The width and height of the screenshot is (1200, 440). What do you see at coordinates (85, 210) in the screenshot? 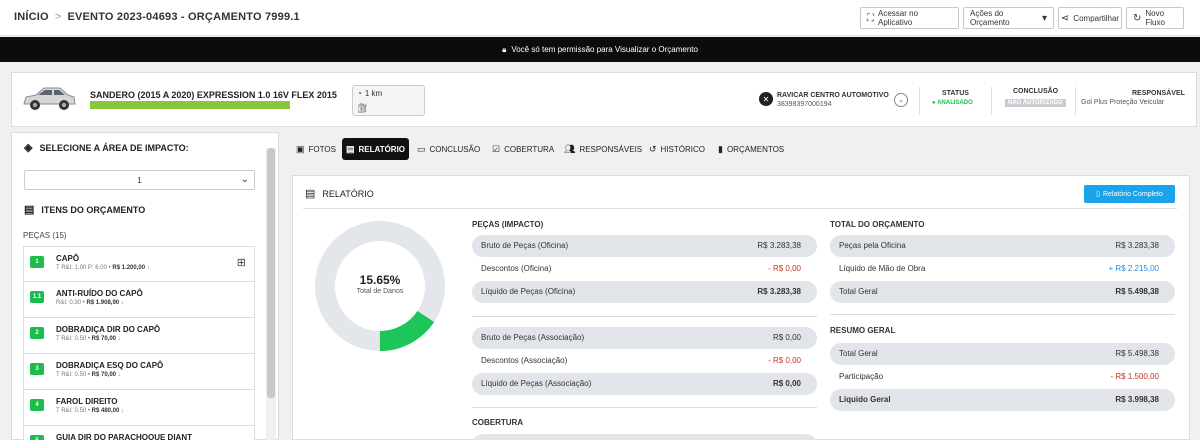
I see `budget-items-heading: ▤ ITENS DO ORÇAMENTO` at bounding box center [85, 210].